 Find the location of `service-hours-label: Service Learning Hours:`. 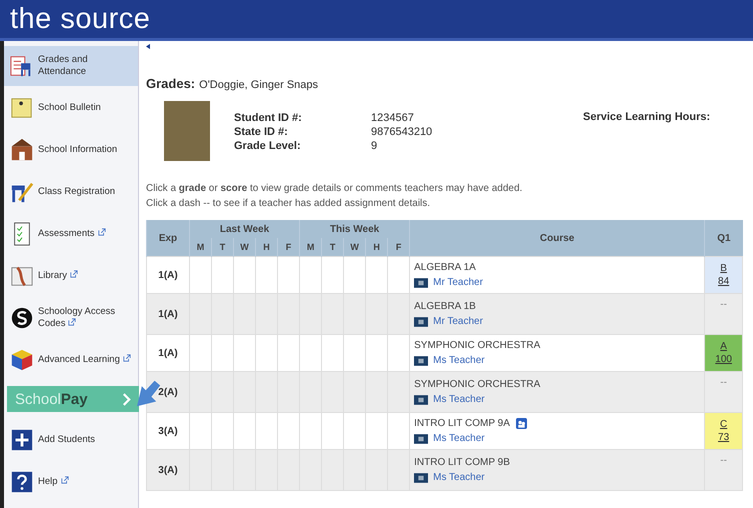

service-hours-label: Service Learning Hours: is located at coordinates (646, 118).